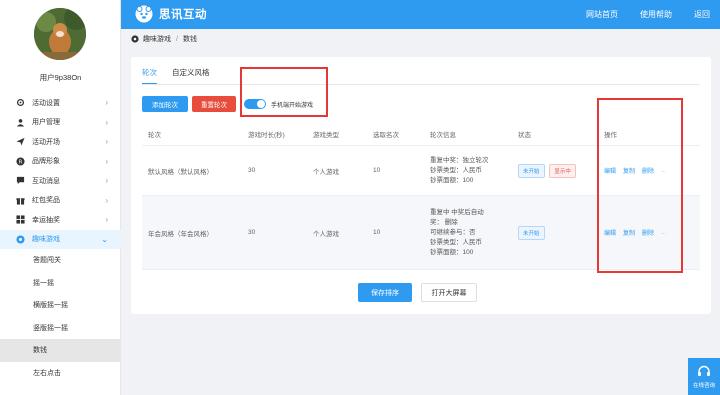  Describe the element at coordinates (443, 135) in the screenshot. I see `column-header: 轮次信息` at that location.